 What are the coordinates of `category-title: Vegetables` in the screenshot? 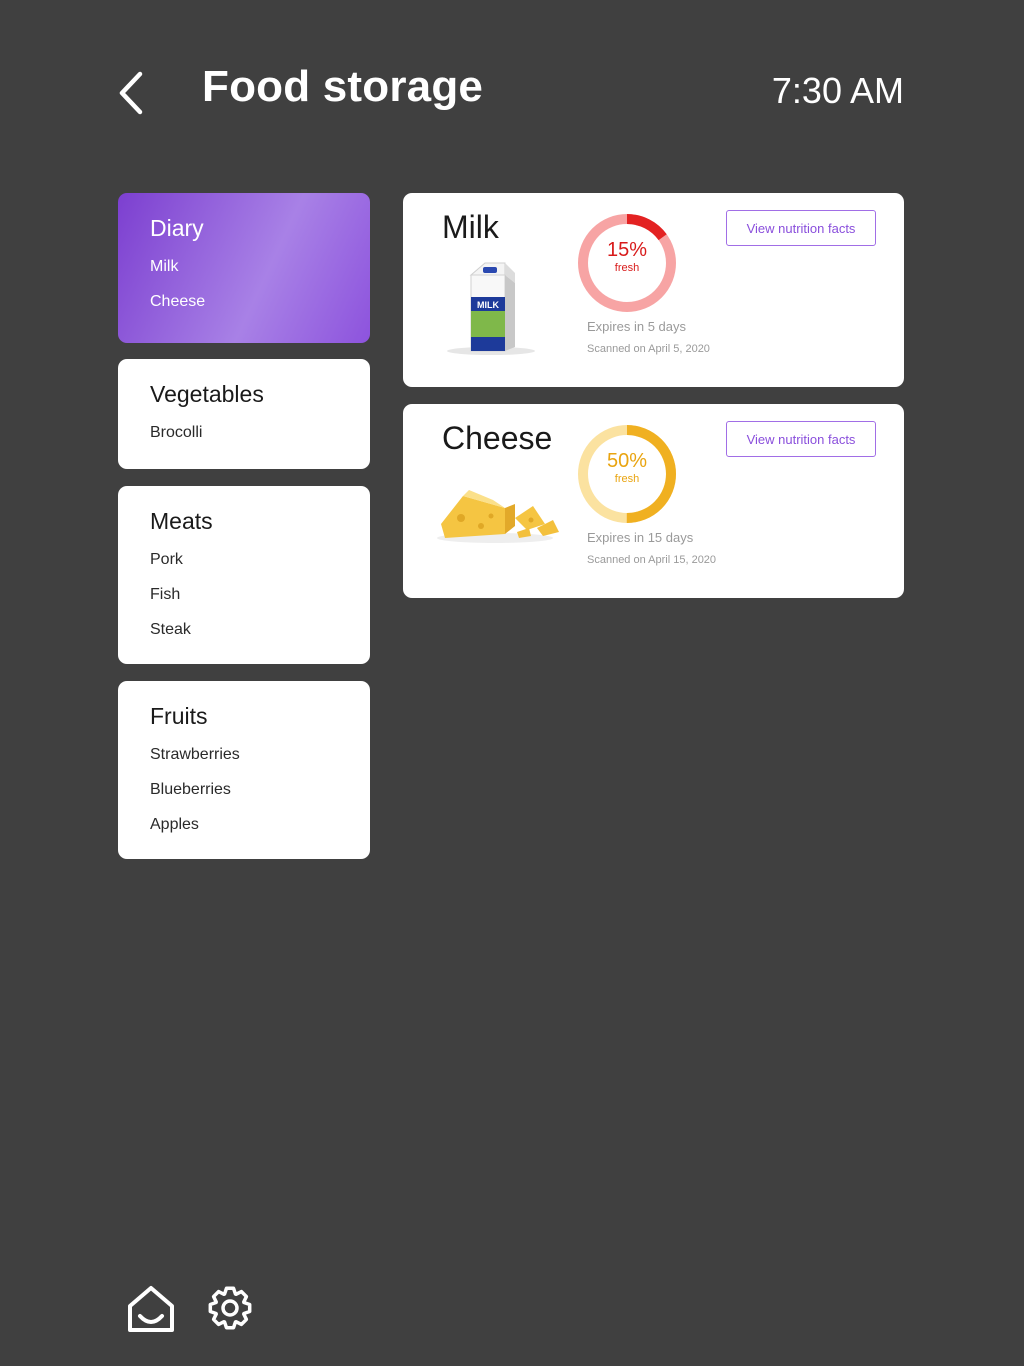 It's located at (207, 394).